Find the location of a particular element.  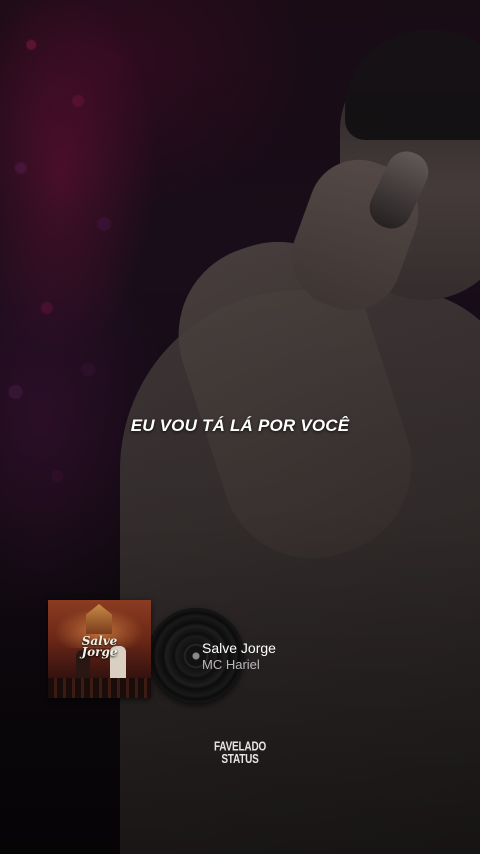

vinyl-record-icon is located at coordinates (196, 656).